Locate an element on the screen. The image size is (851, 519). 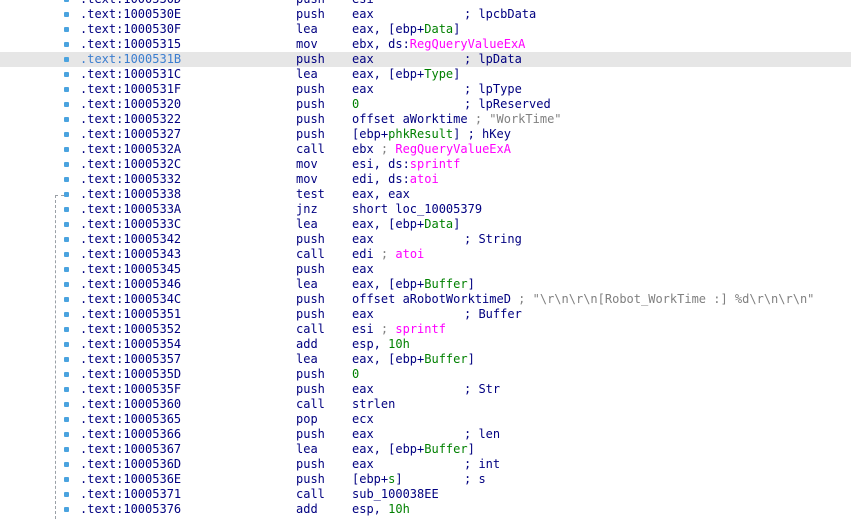
address-label: .text:1000532A is located at coordinates (130, 149).